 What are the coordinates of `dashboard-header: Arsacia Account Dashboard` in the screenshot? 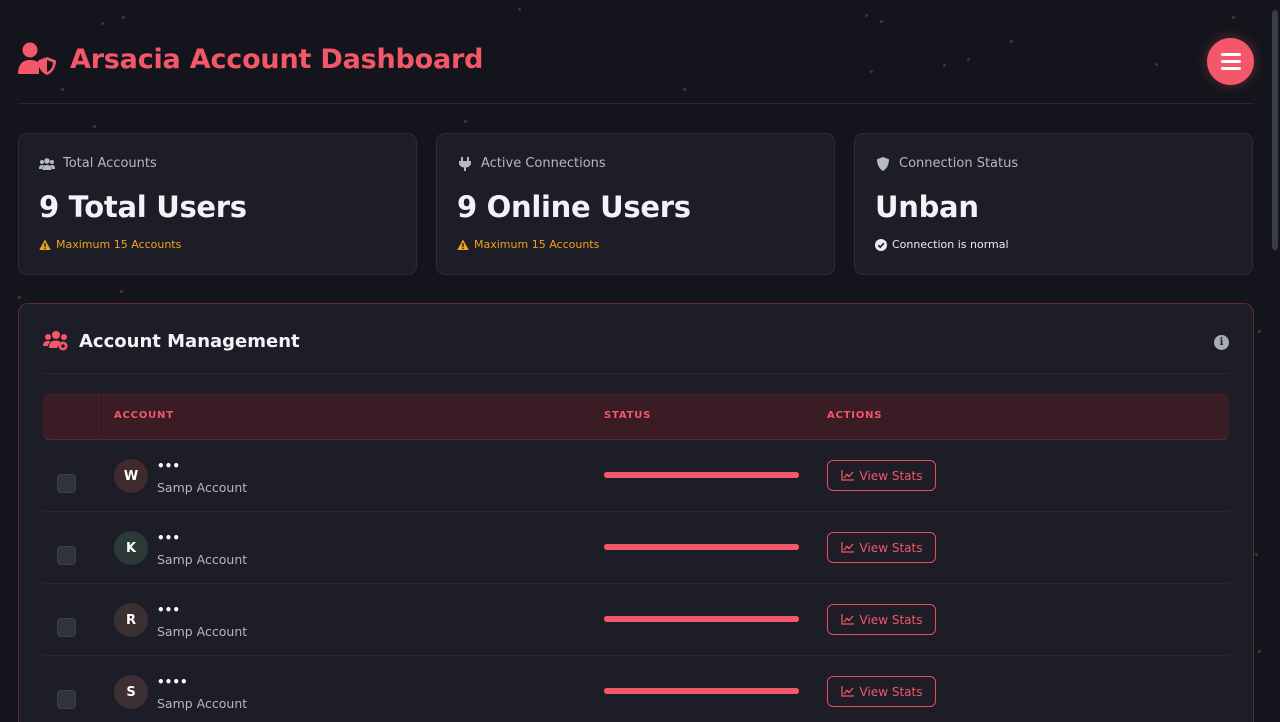 It's located at (636, 70).